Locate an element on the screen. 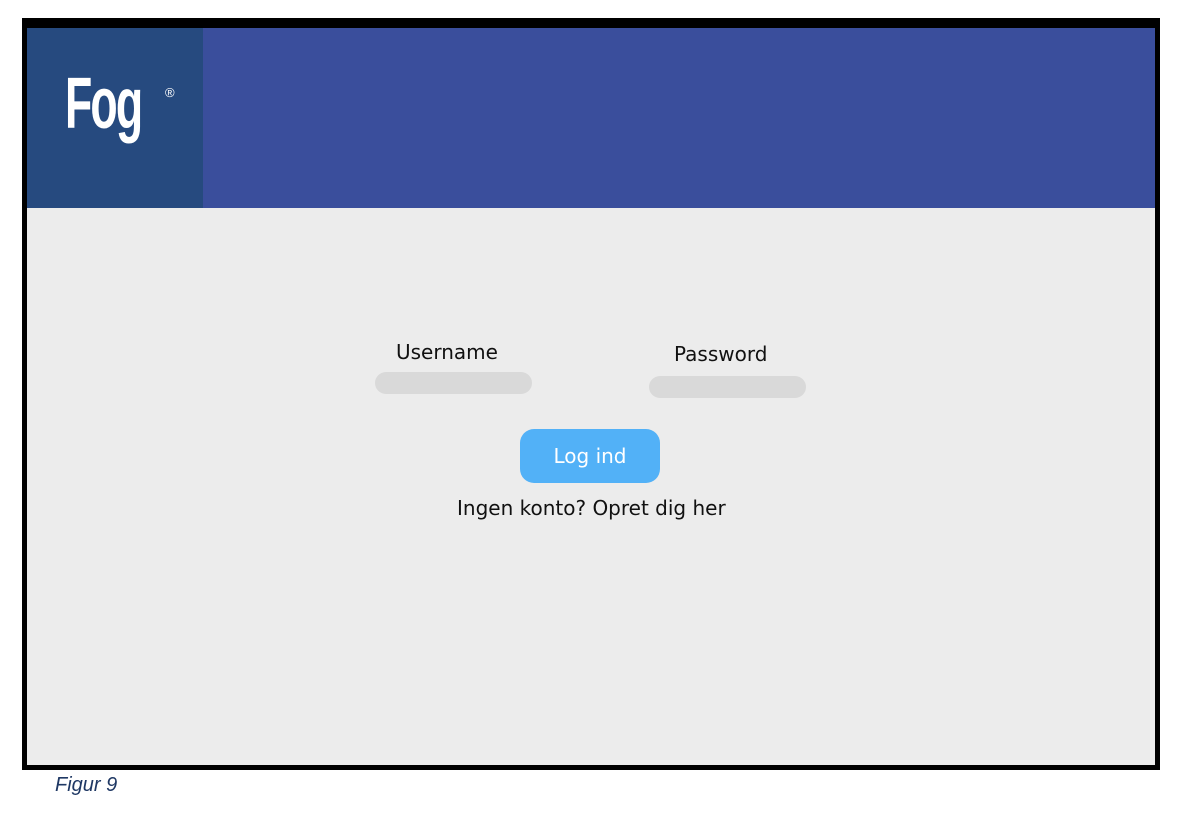 The width and height of the screenshot is (1188, 822). signup-link: Ingen konto? Opret dig her is located at coordinates (591, 508).